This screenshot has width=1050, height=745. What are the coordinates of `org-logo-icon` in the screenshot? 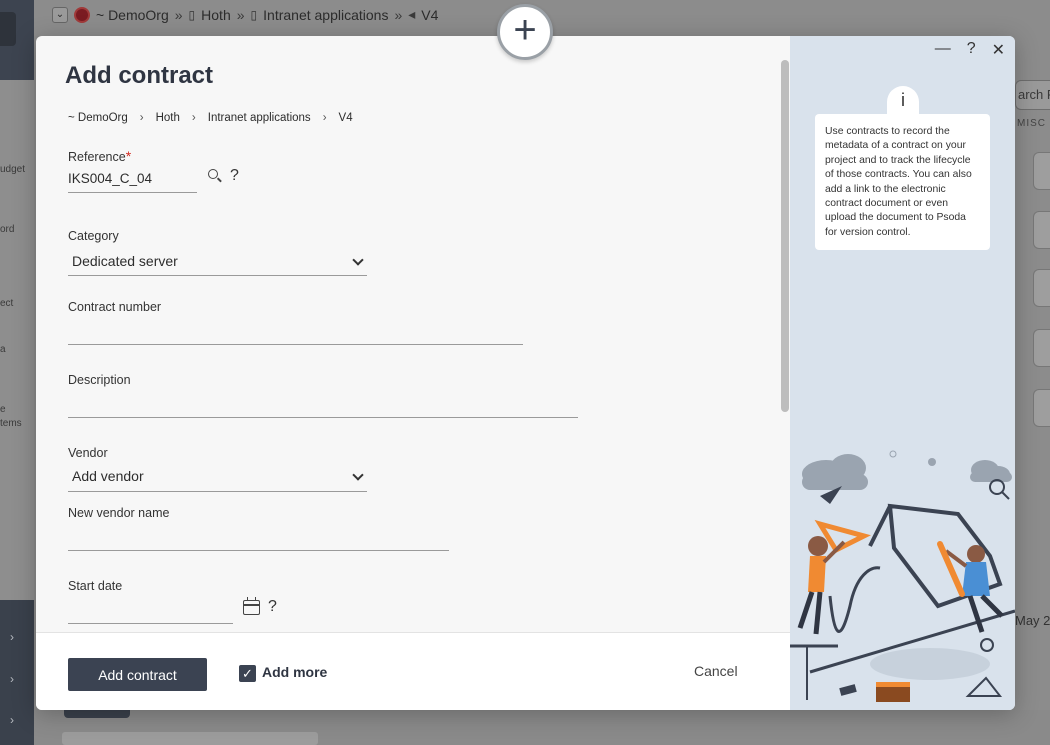 It's located at (82, 14).